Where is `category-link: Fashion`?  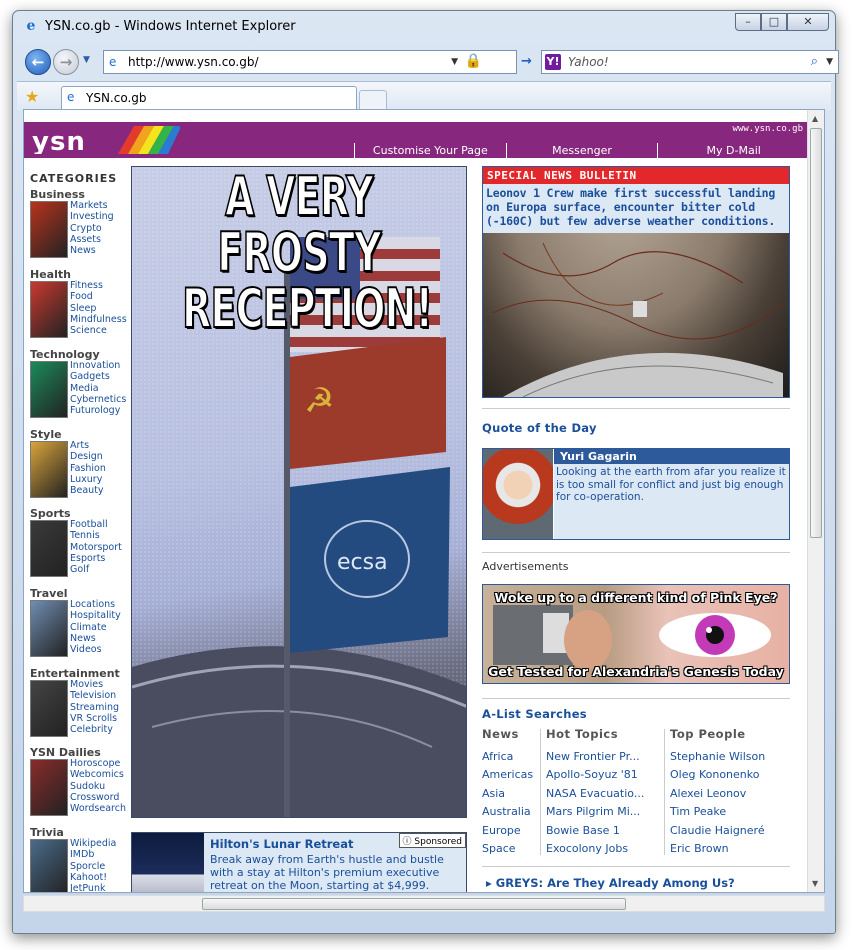
category-link: Fashion is located at coordinates (88, 468).